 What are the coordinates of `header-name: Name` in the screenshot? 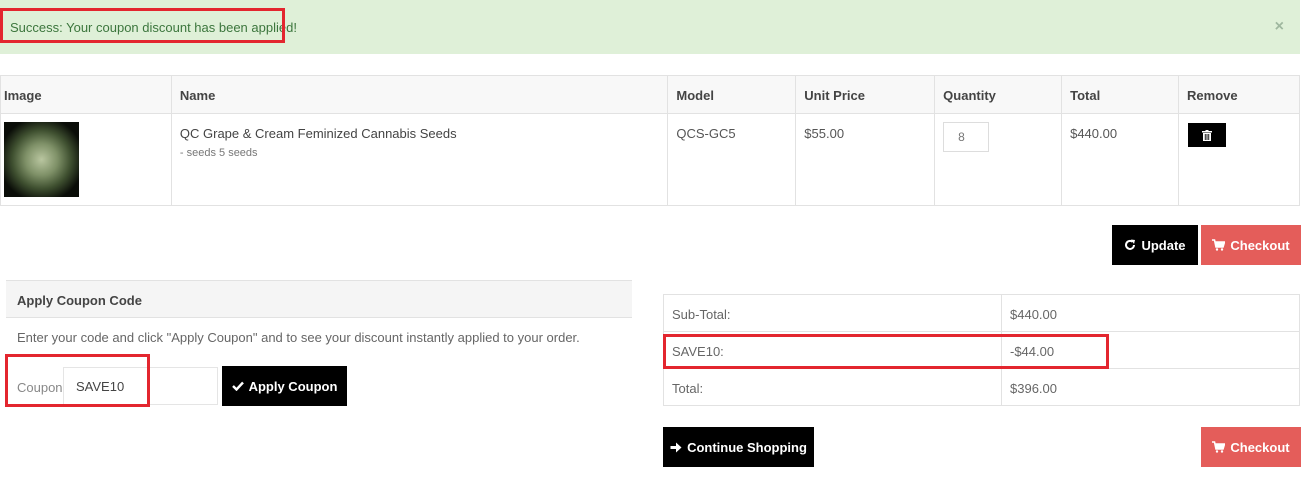 It's located at (419, 94).